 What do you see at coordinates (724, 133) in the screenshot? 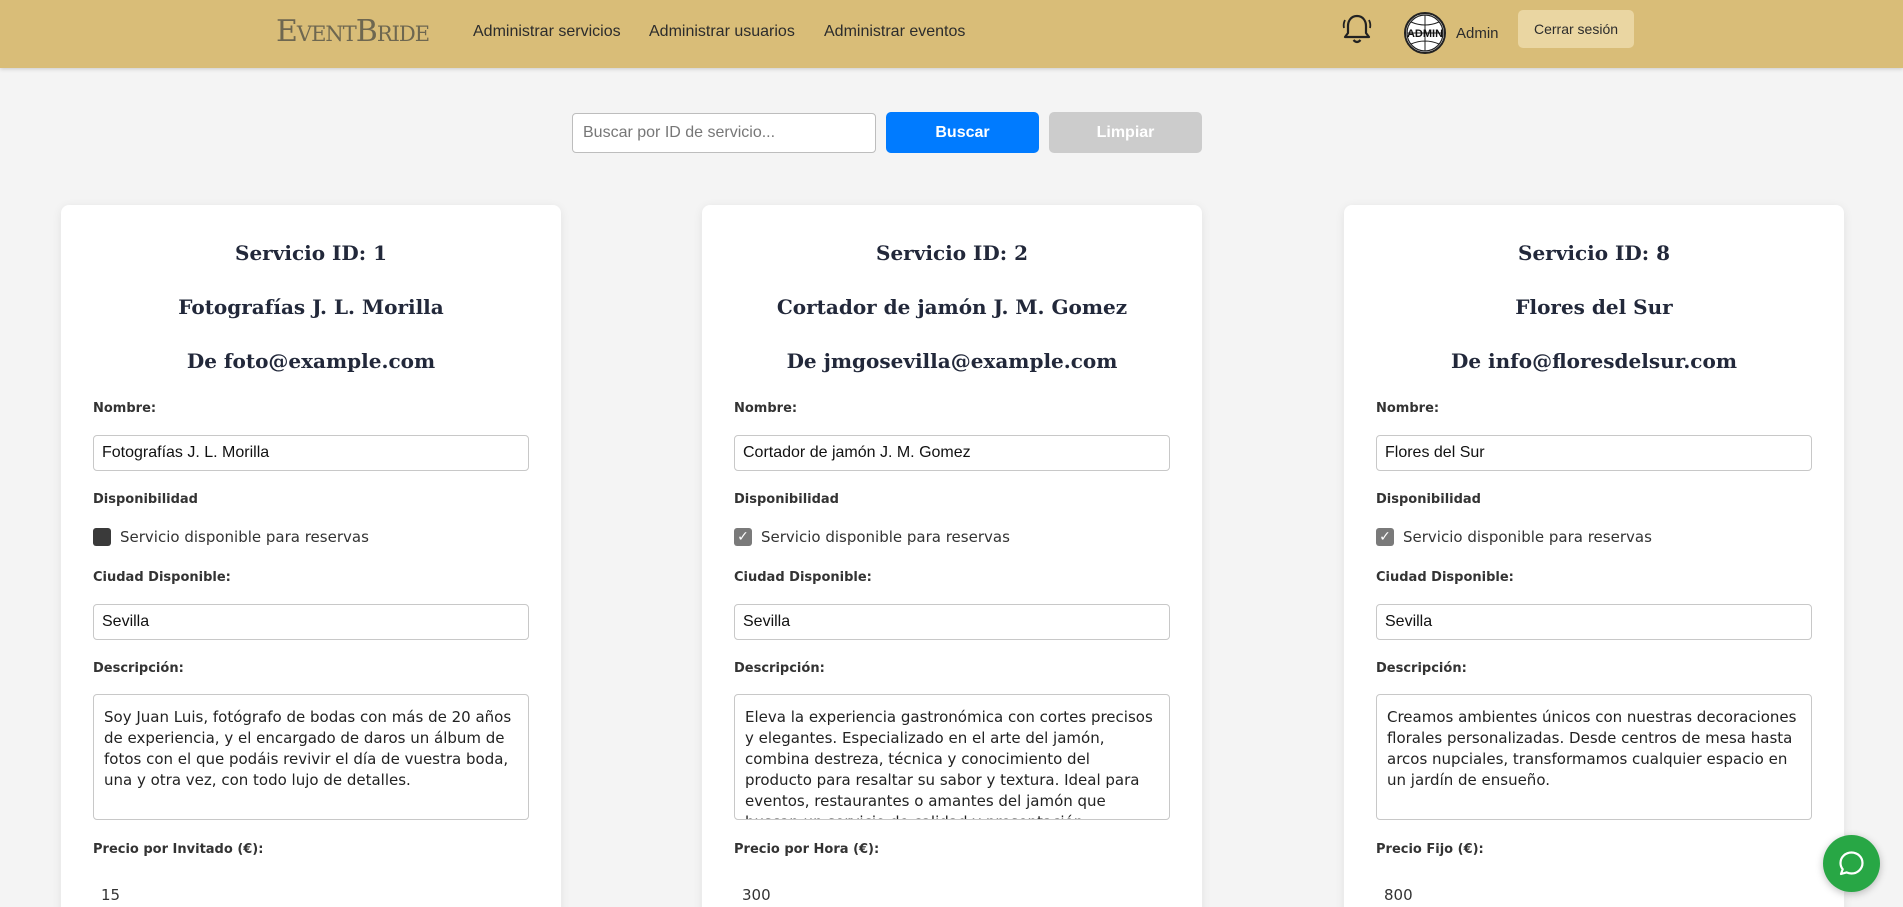
I see `service-id-search-input` at bounding box center [724, 133].